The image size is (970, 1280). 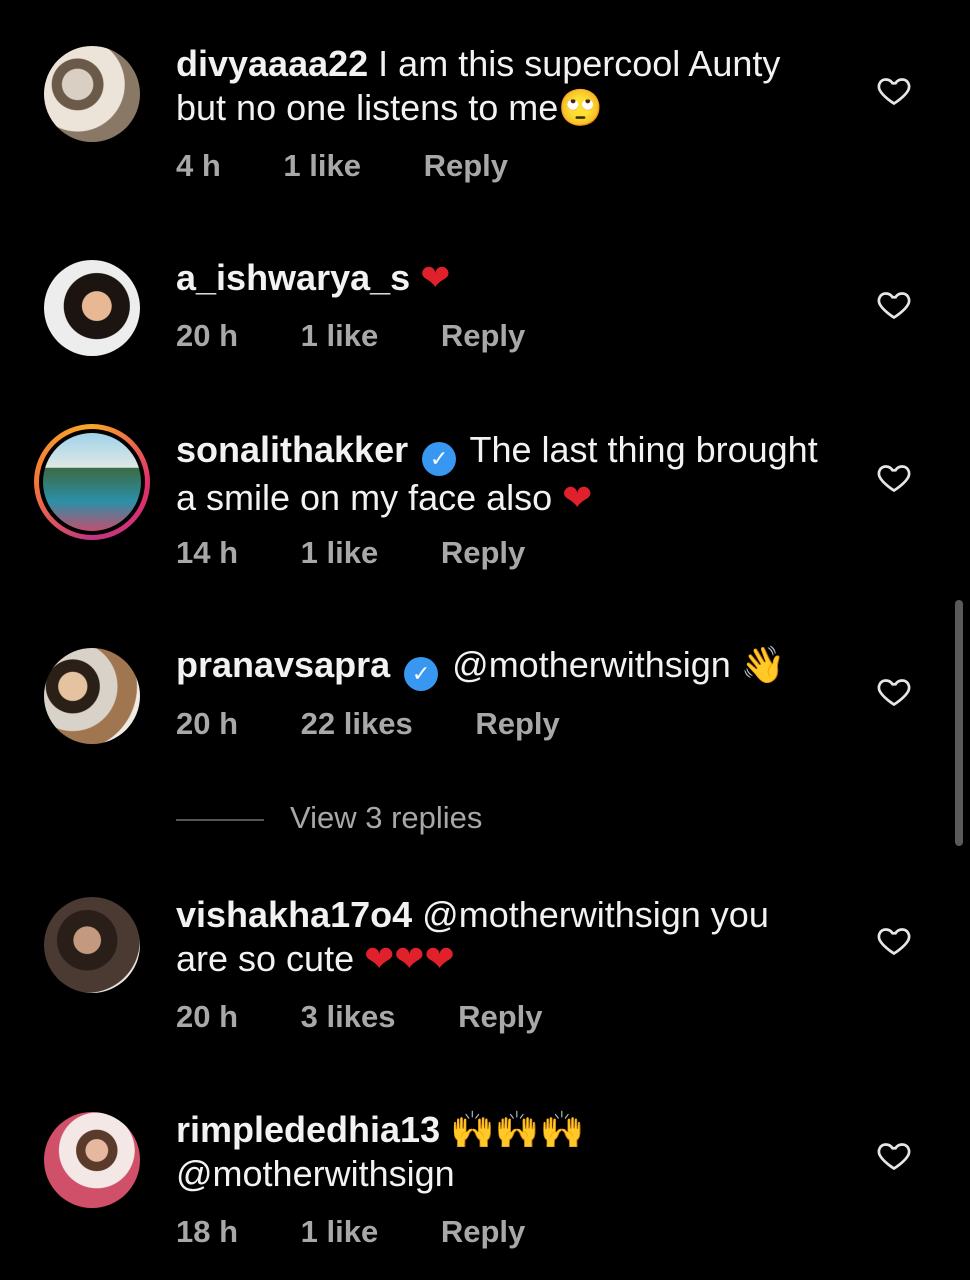 I want to click on scrollbar, so click(x=959, y=723).